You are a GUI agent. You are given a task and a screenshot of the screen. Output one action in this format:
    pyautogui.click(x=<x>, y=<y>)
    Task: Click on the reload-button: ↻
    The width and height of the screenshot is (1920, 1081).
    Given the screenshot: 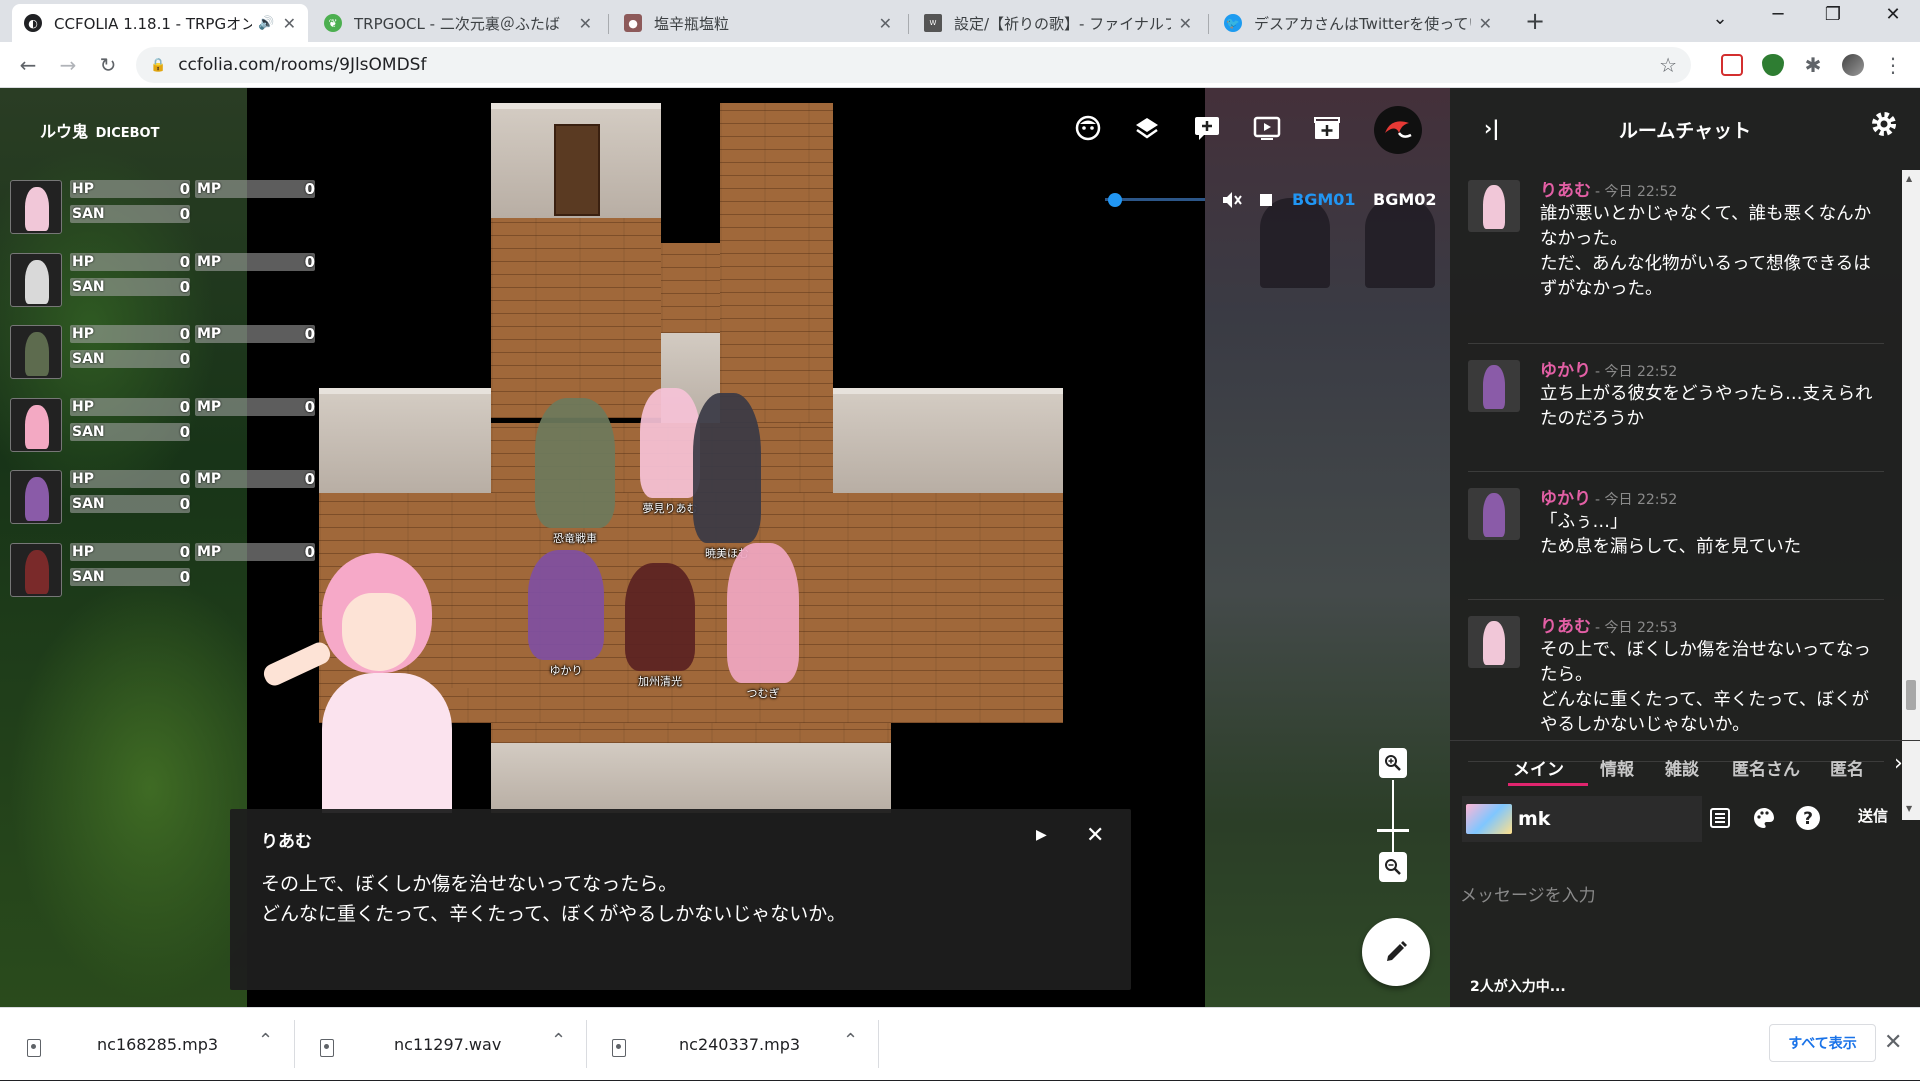 What is the action you would take?
    pyautogui.click(x=108, y=66)
    